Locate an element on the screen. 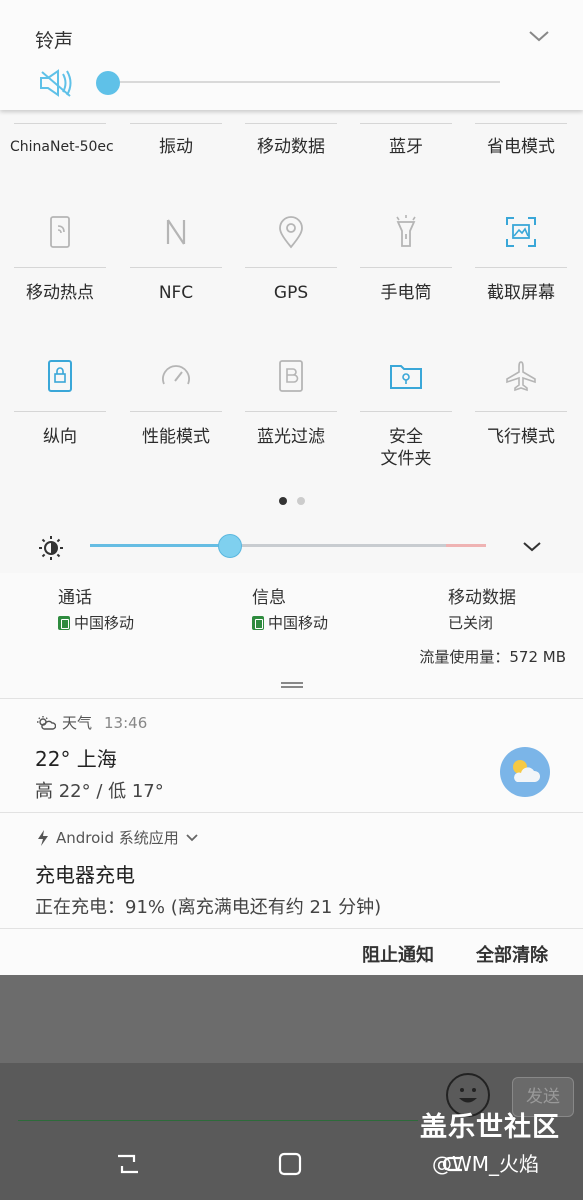  secure-folder-icon is located at coordinates (406, 377).